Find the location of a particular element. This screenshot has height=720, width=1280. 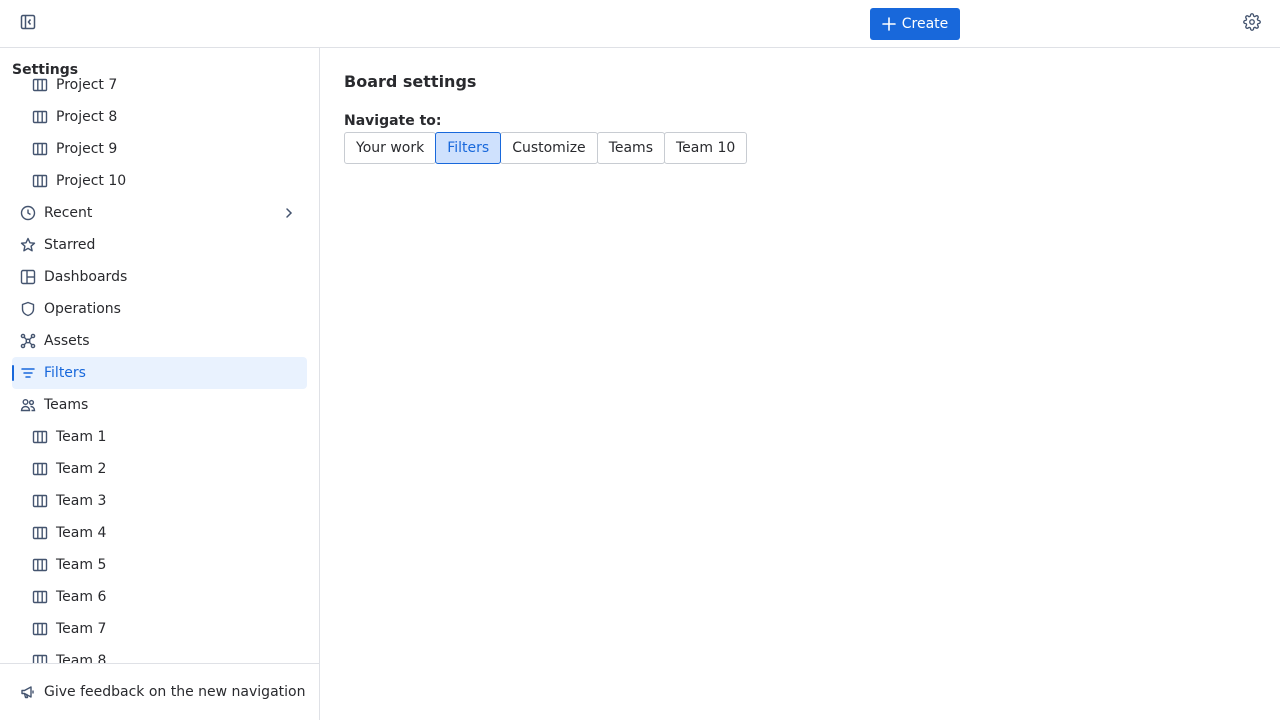

sidebar-collapse-icon is located at coordinates (28, 24).